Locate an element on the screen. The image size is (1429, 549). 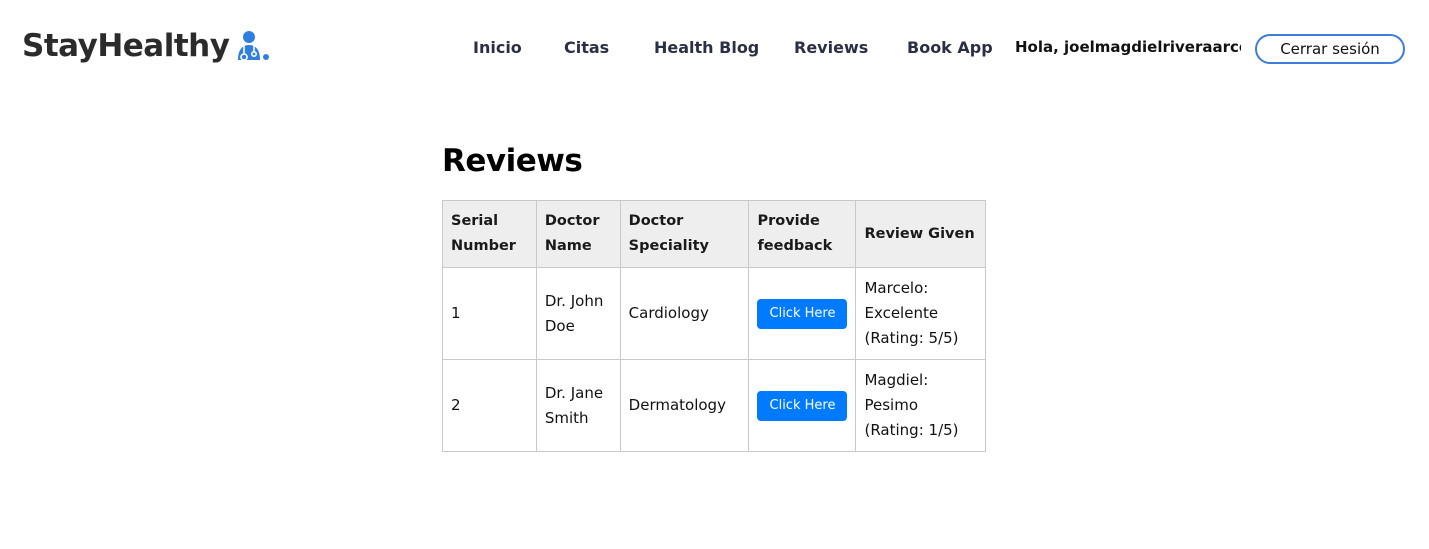
doctor-speciality-cell: Cardiology is located at coordinates (684, 313).